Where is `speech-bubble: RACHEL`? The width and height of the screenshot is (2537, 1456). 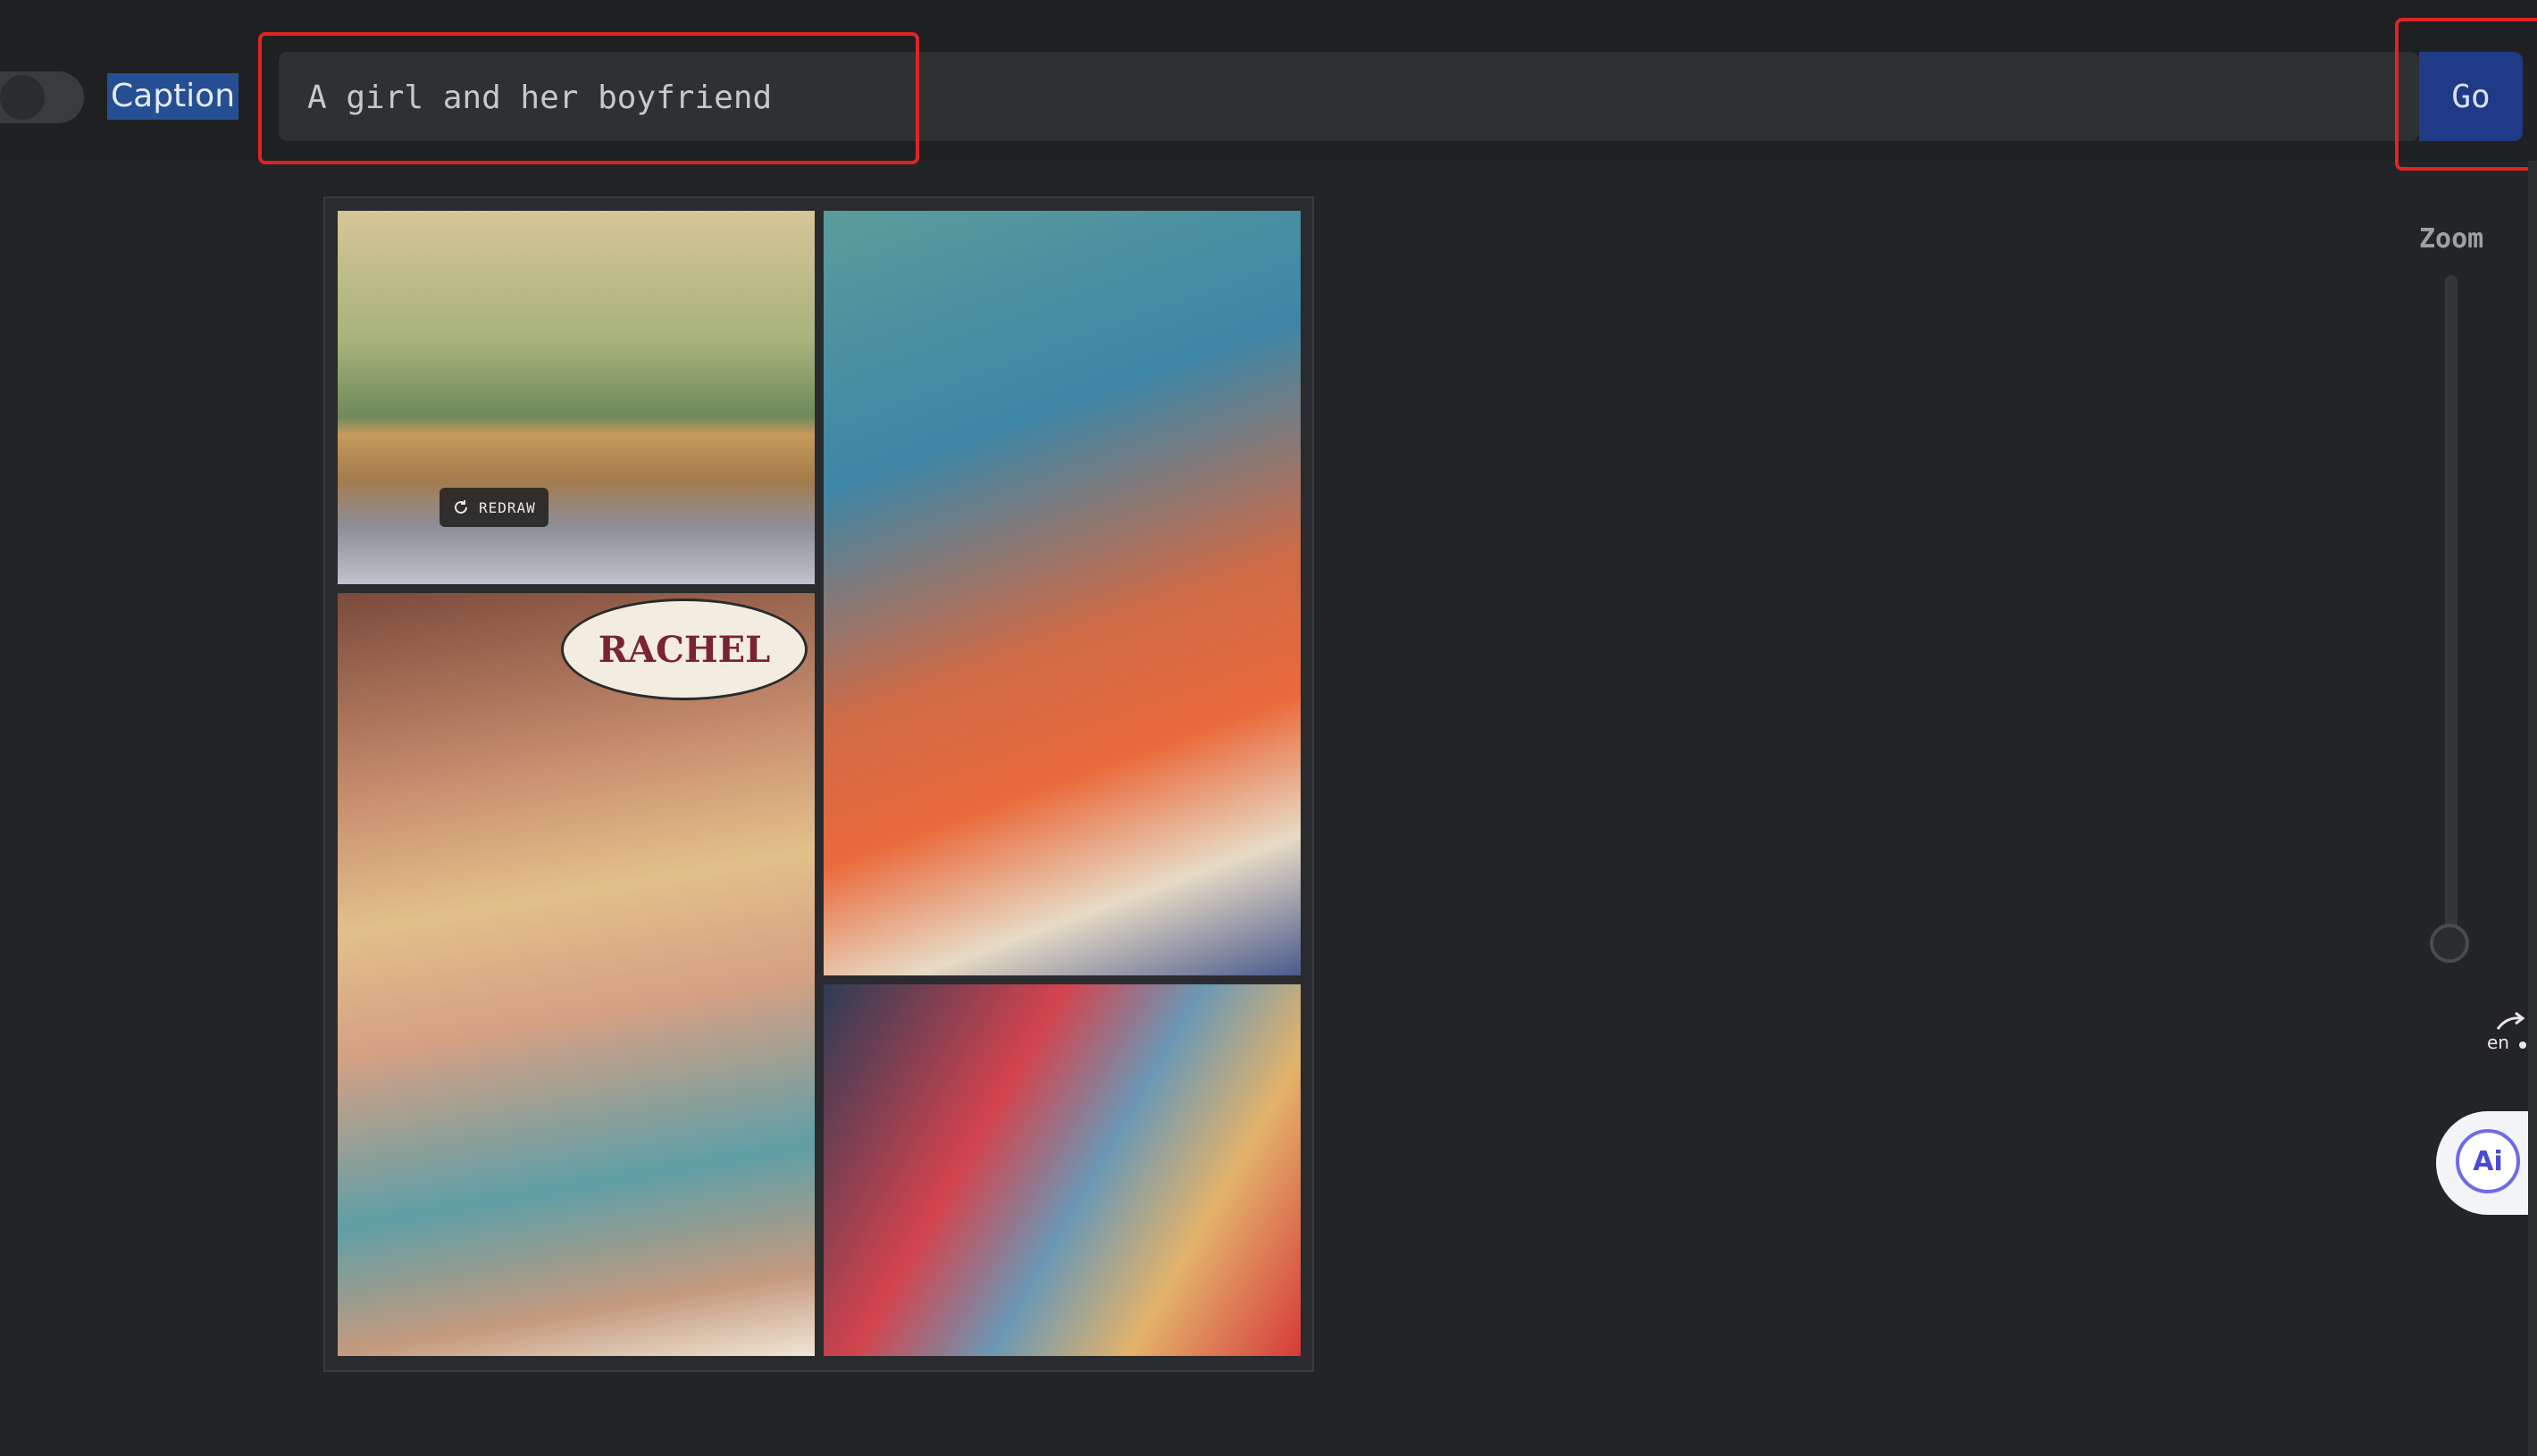 speech-bubble: RACHEL is located at coordinates (684, 649).